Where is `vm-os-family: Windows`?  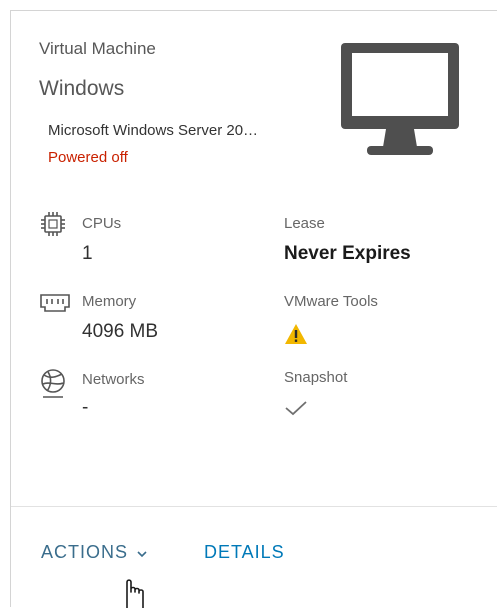 vm-os-family: Windows is located at coordinates (82, 88).